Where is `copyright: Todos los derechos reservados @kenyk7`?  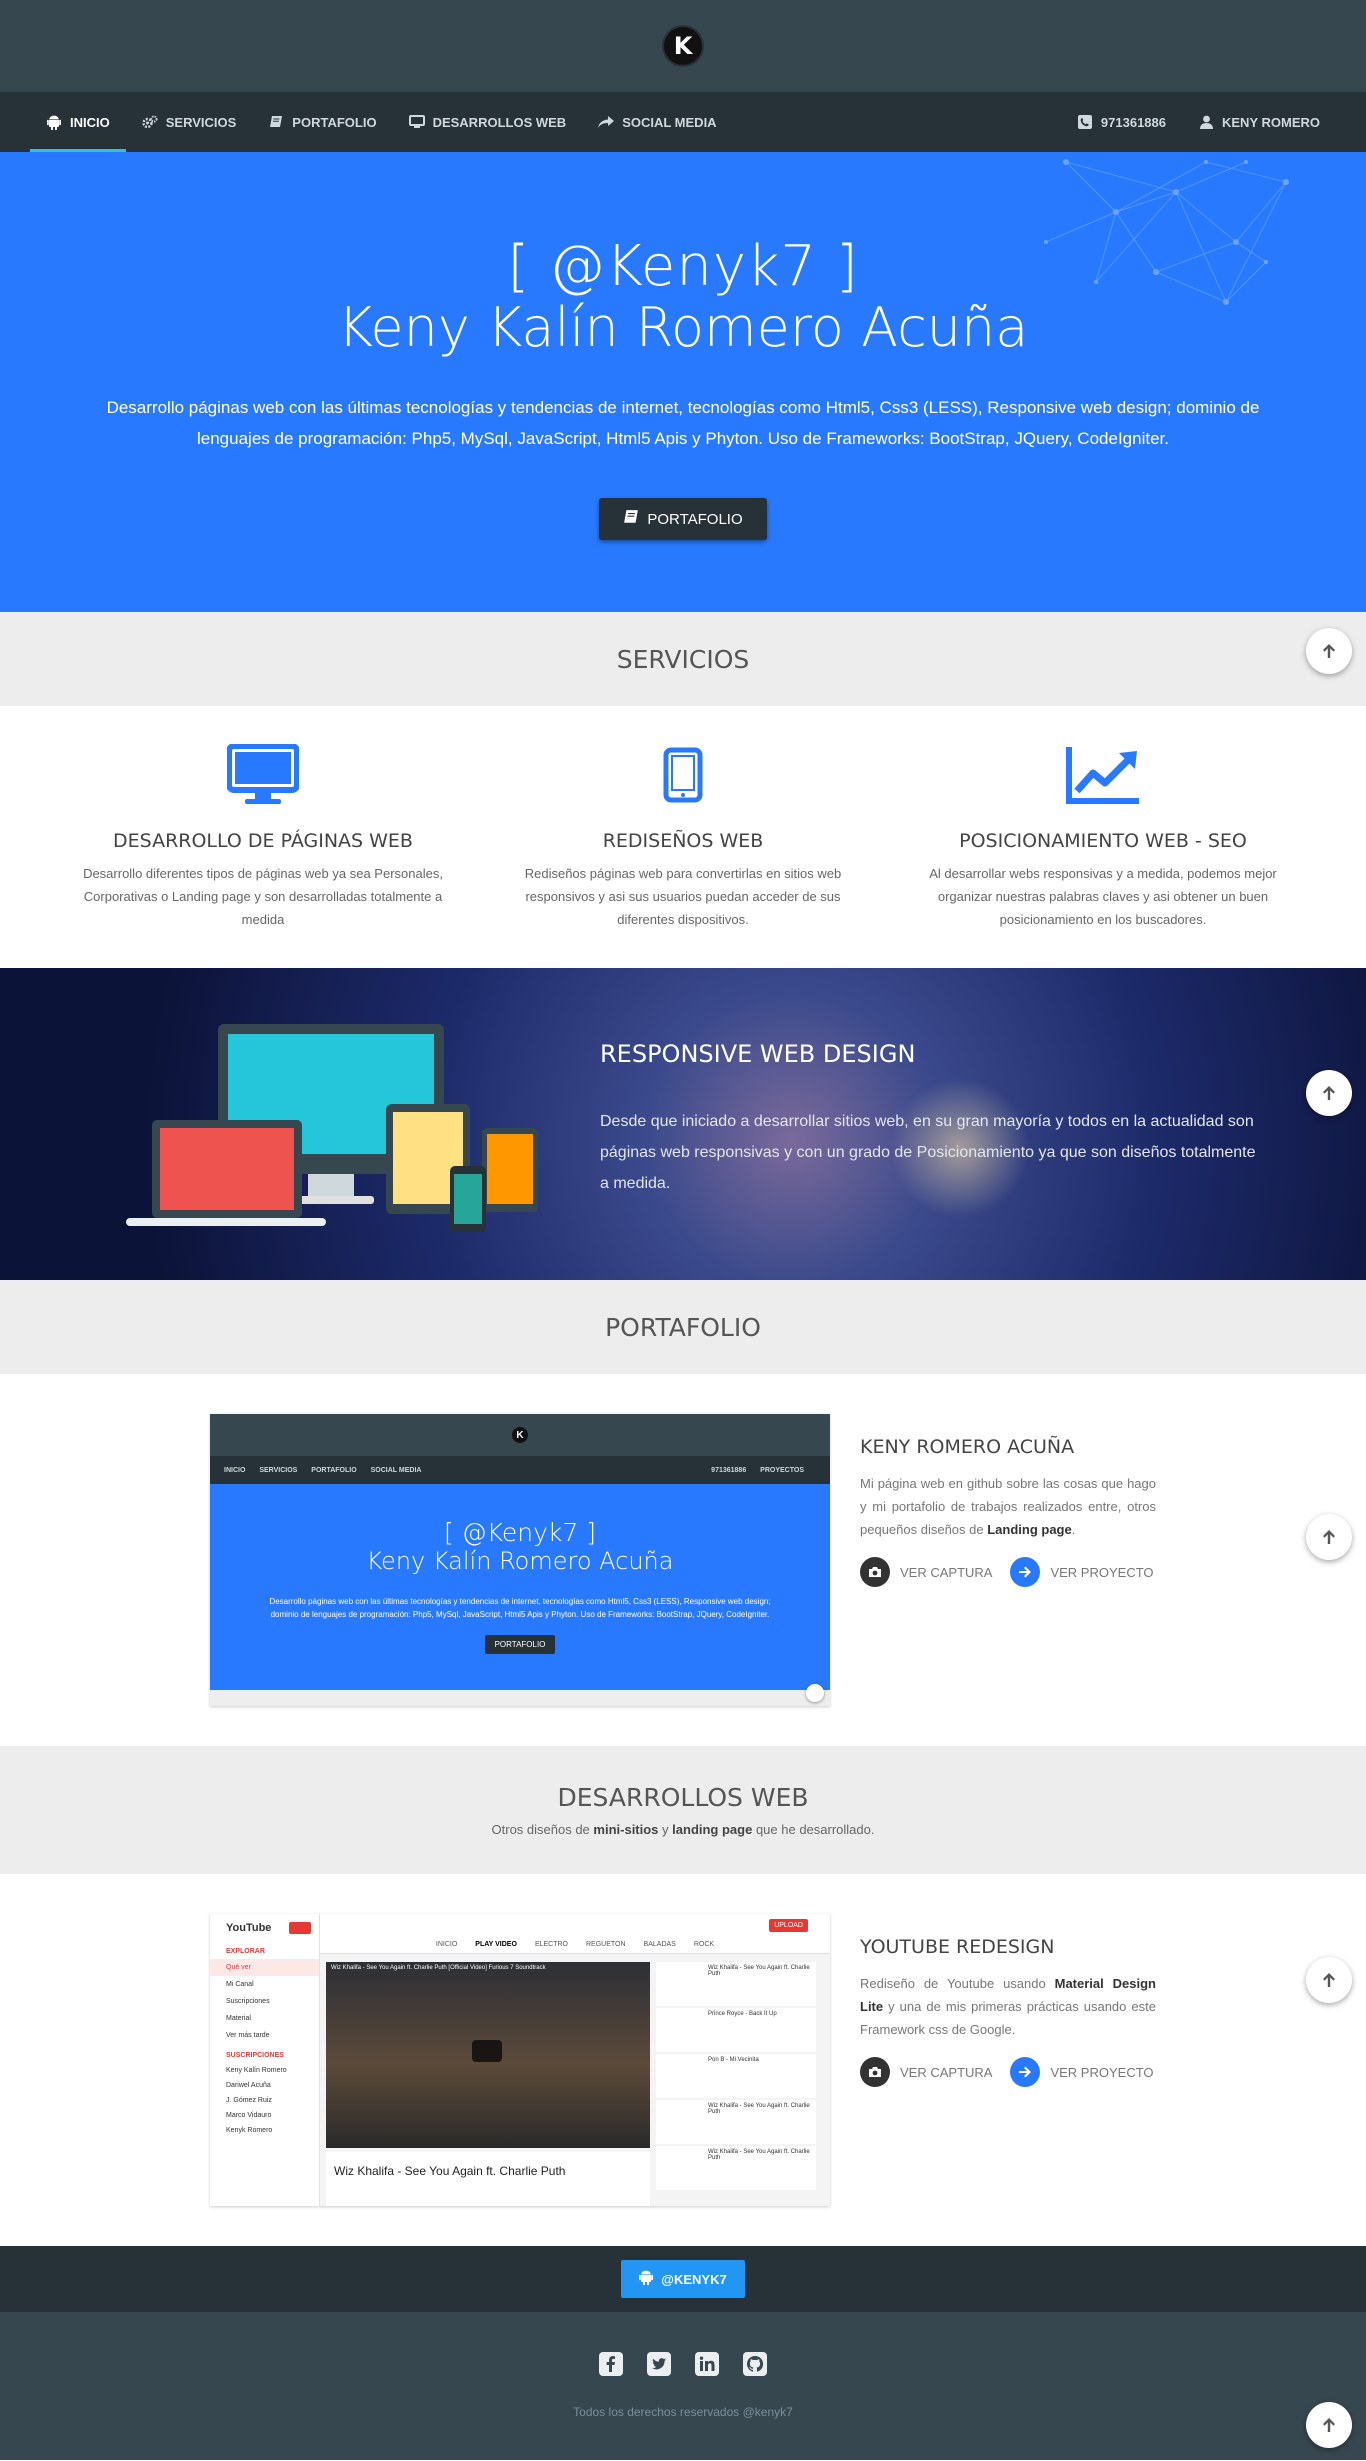
copyright: Todos los derechos reservados @kenyk7 is located at coordinates (683, 2412).